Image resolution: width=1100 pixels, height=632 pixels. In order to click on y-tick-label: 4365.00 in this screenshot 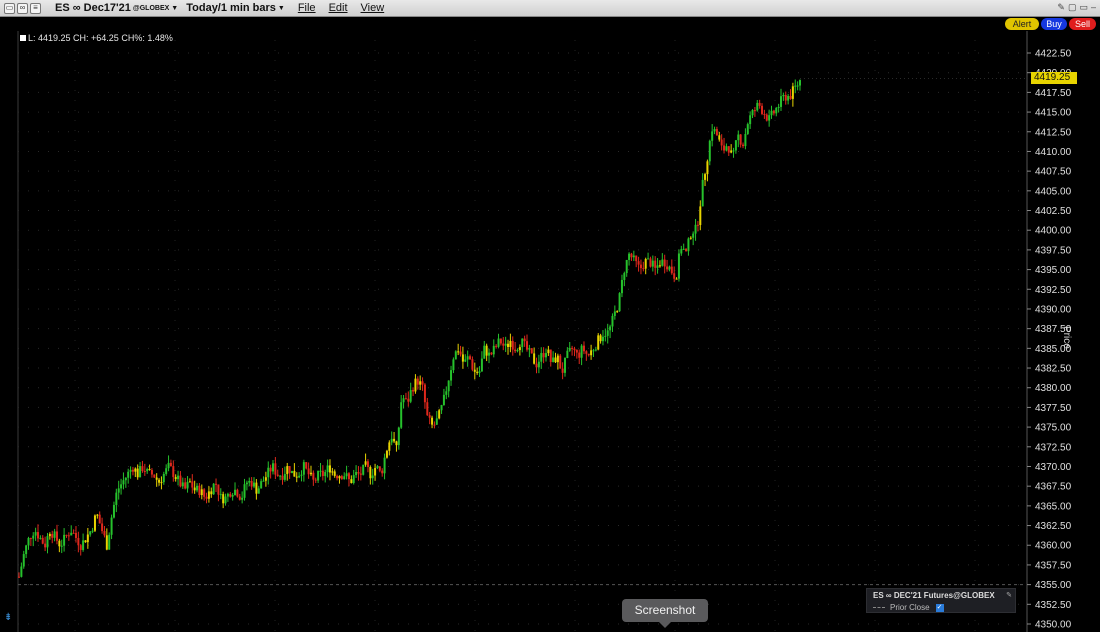, I will do `click(1053, 506)`.